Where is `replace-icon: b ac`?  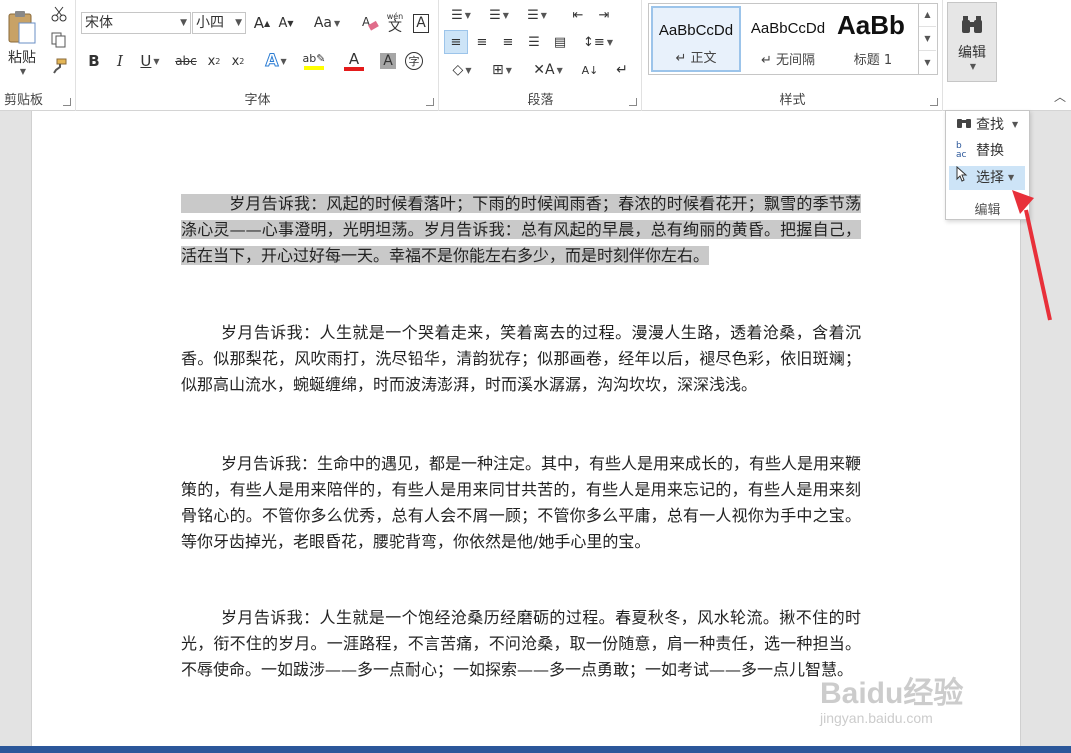 replace-icon: b ac is located at coordinates (961, 150).